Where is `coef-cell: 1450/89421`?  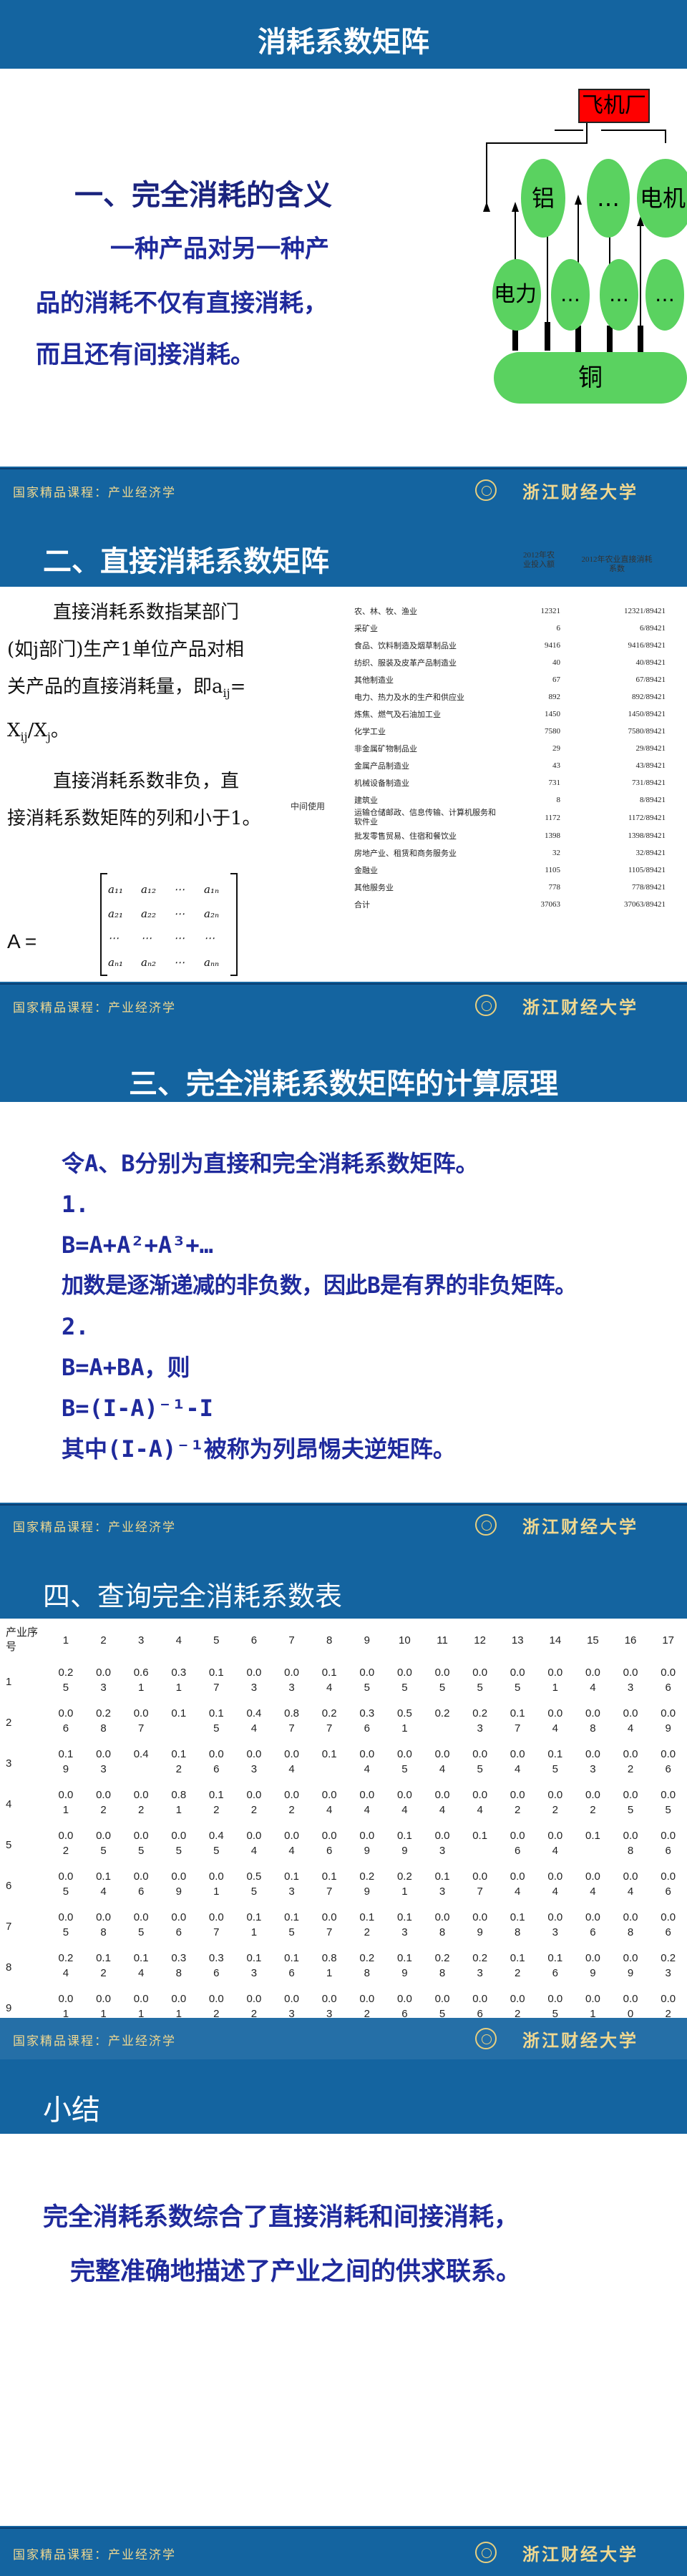 coef-cell: 1450/89421 is located at coordinates (647, 714).